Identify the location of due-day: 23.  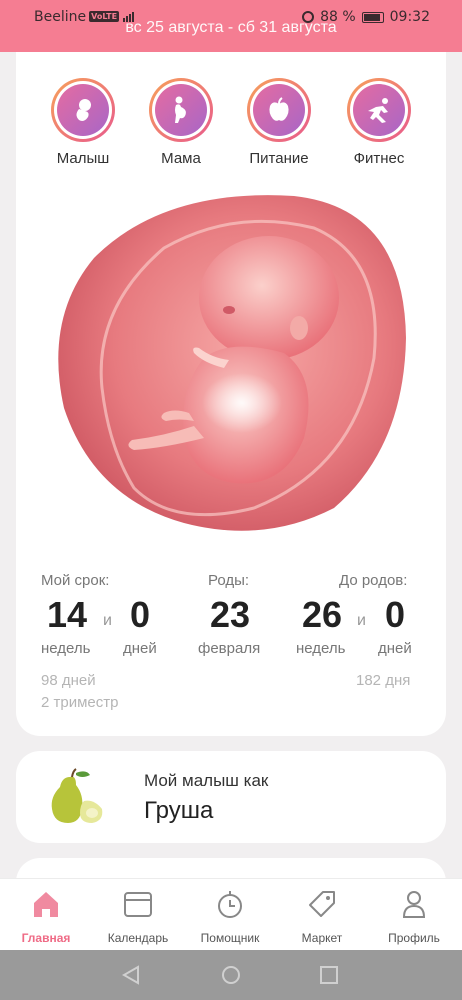
(230, 614).